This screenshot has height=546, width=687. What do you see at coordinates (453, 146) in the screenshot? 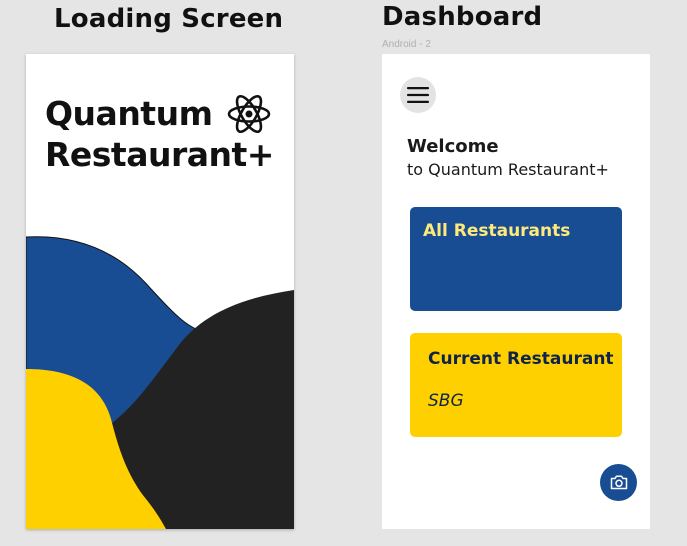
I see `welcome-title: Welcome` at bounding box center [453, 146].